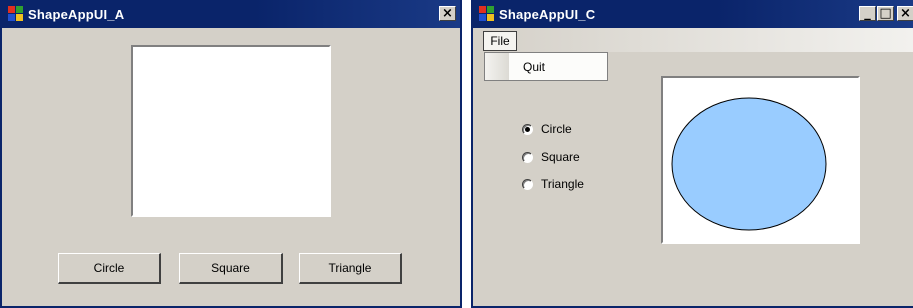  I want to click on radio-triangle: Triangle, so click(553, 184).